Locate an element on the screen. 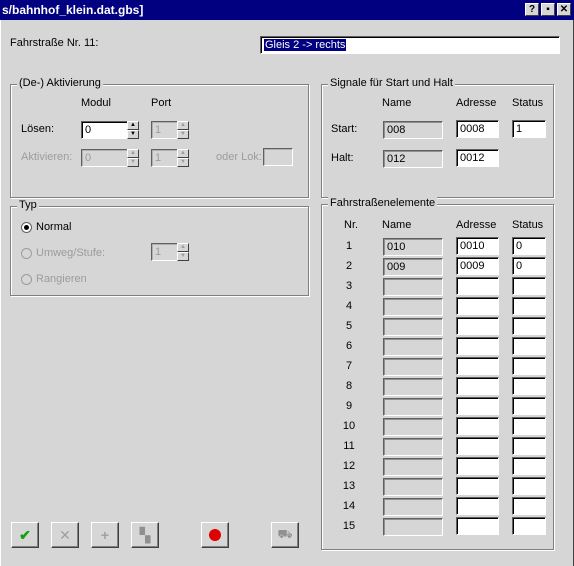 The width and height of the screenshot is (574, 566). element-nr: 3 is located at coordinates (349, 286).